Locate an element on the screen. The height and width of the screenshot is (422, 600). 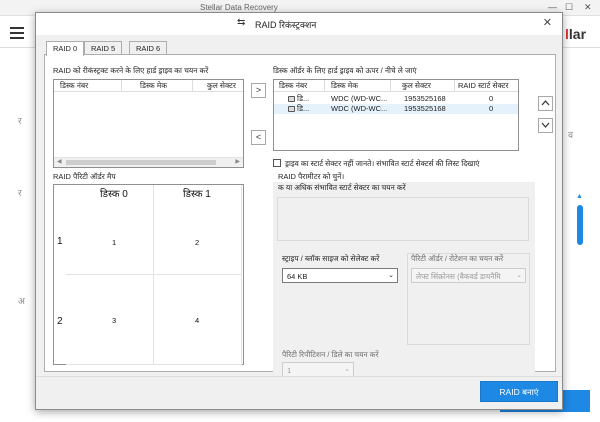
background-scrollbar is located at coordinates (580, 225).